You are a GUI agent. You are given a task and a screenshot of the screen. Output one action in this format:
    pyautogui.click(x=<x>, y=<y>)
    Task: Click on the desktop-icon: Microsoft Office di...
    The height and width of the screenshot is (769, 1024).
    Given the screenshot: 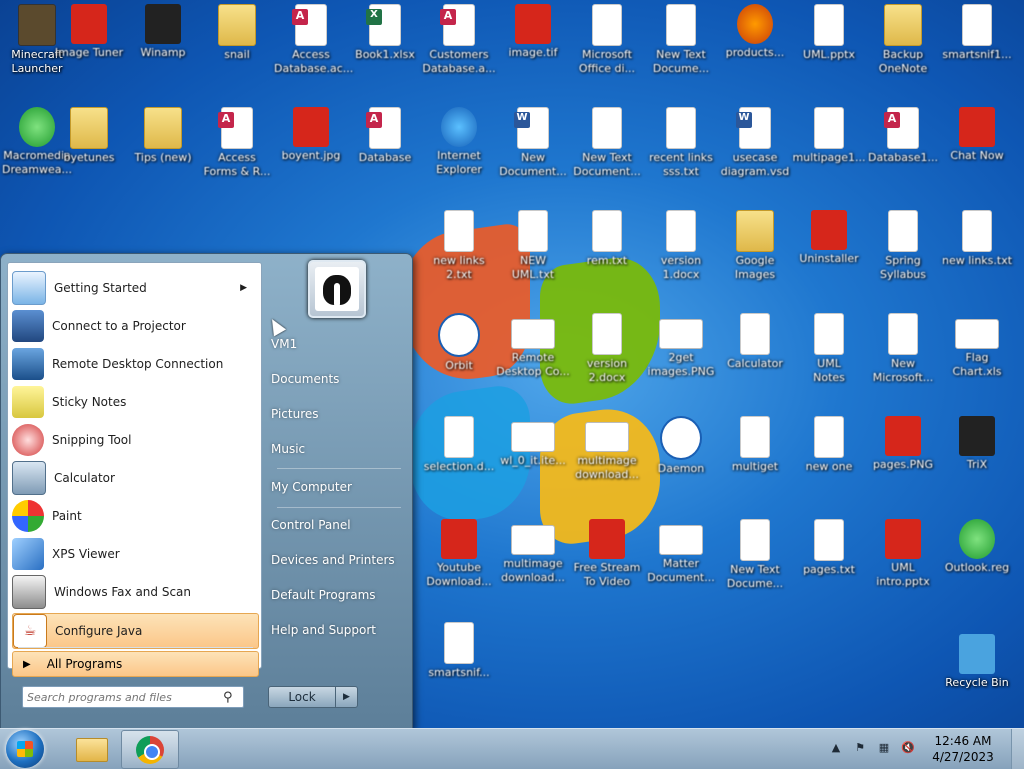 What is the action you would take?
    pyautogui.click(x=607, y=48)
    